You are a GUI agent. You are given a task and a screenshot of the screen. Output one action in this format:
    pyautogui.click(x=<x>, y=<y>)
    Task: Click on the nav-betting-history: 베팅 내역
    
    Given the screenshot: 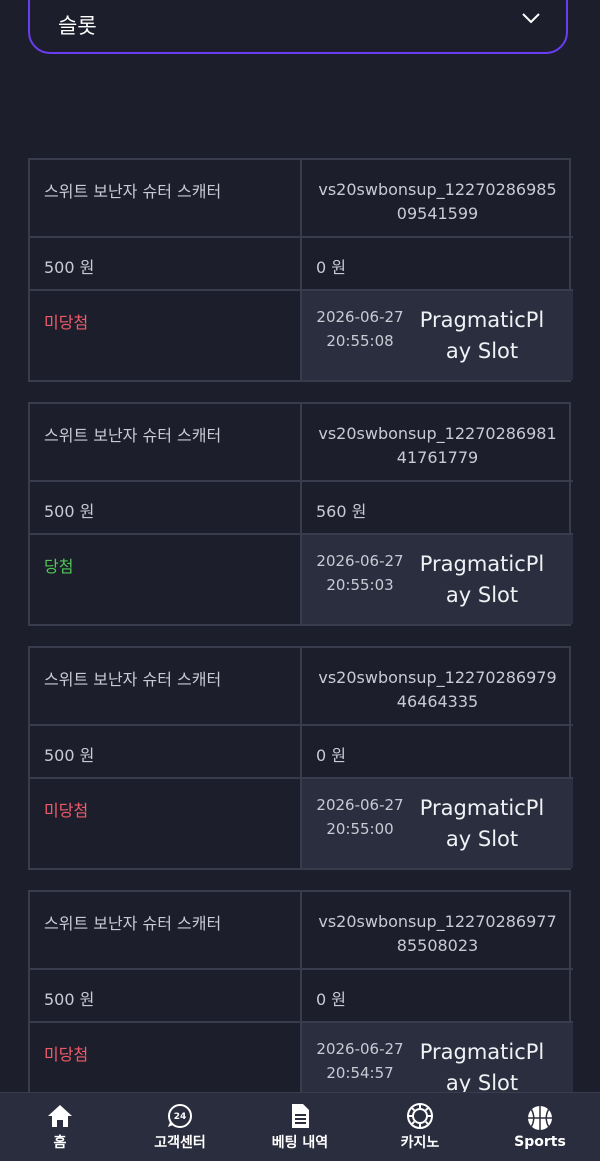 What is the action you would take?
    pyautogui.click(x=300, y=1127)
    